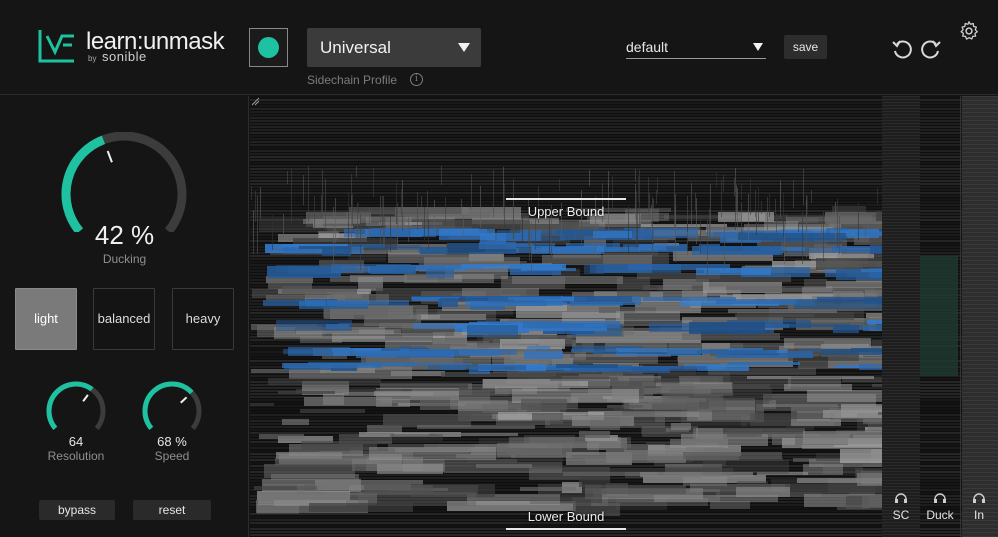 This screenshot has width=998, height=537. I want to click on preset-value: default, so click(647, 47).